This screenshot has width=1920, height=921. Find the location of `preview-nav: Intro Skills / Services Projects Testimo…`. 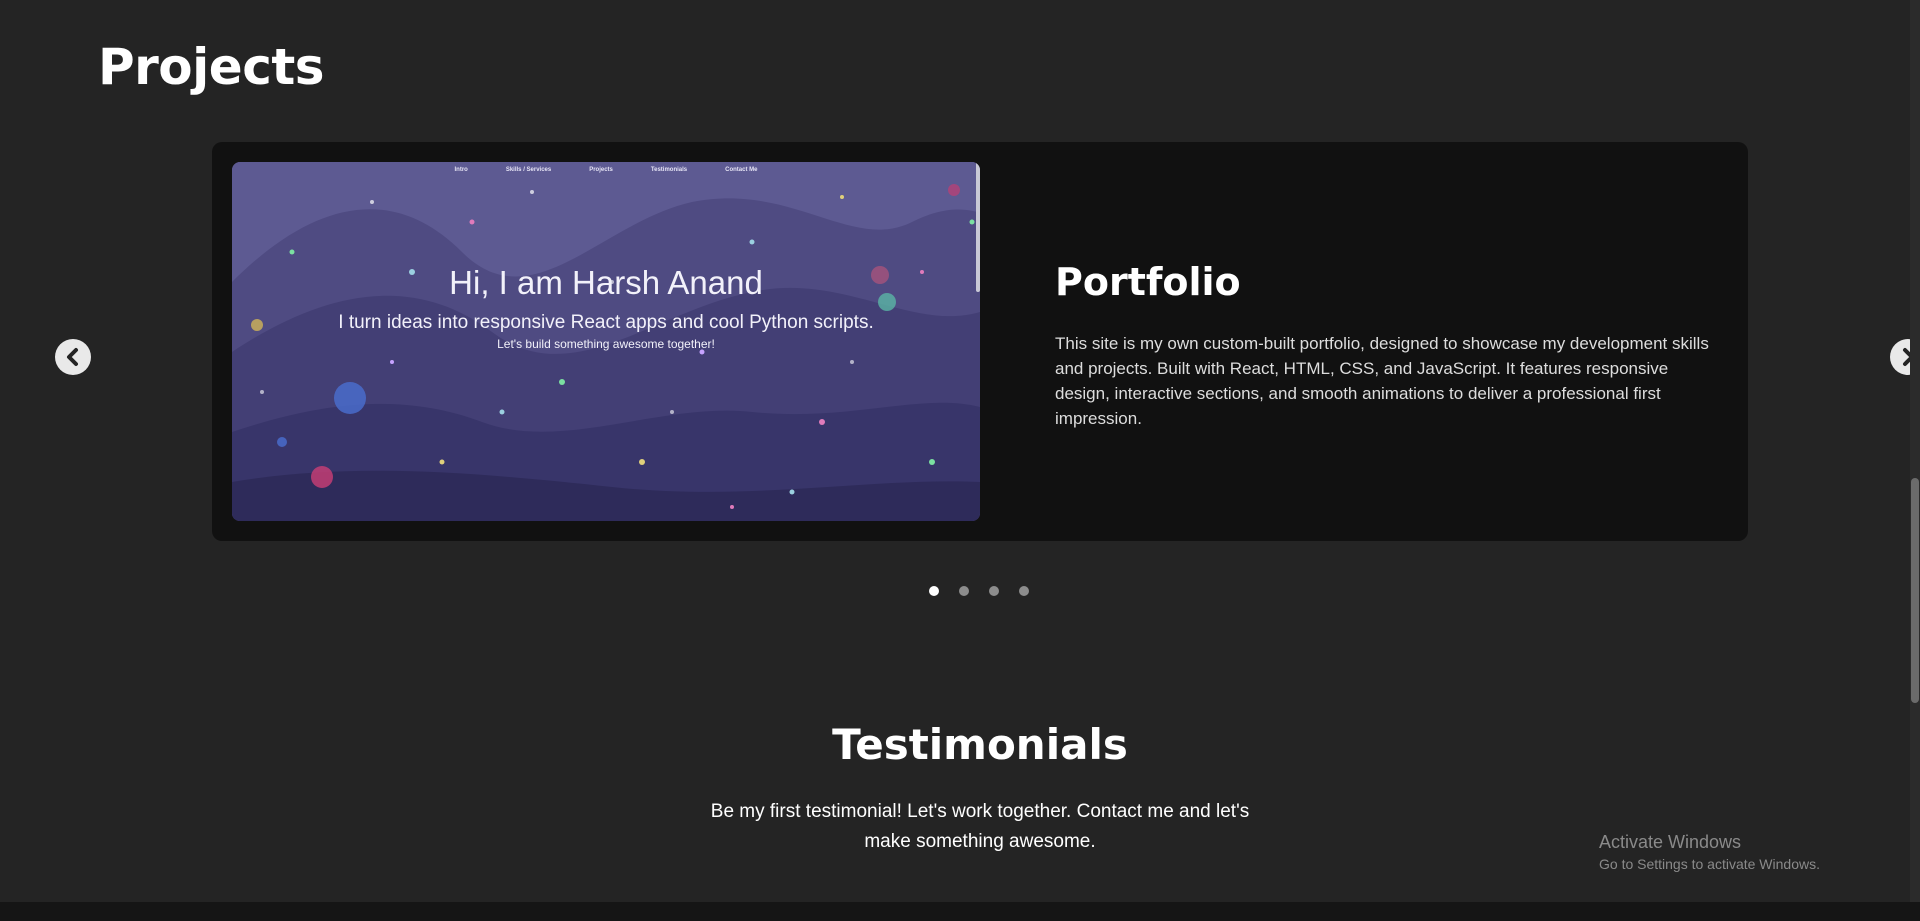

preview-nav: Intro Skills / Services Projects Testimo… is located at coordinates (606, 170).